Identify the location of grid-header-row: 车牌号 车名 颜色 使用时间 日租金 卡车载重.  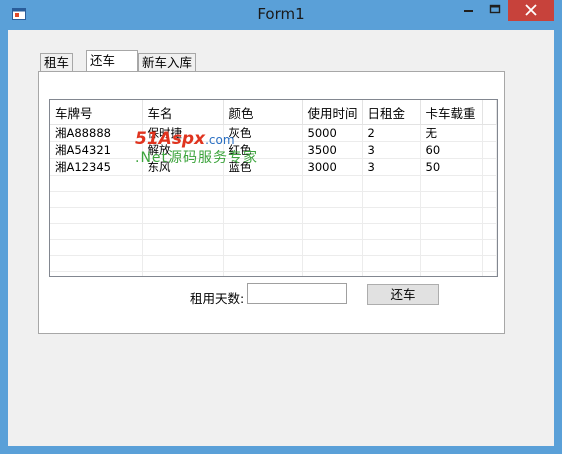
(273, 112).